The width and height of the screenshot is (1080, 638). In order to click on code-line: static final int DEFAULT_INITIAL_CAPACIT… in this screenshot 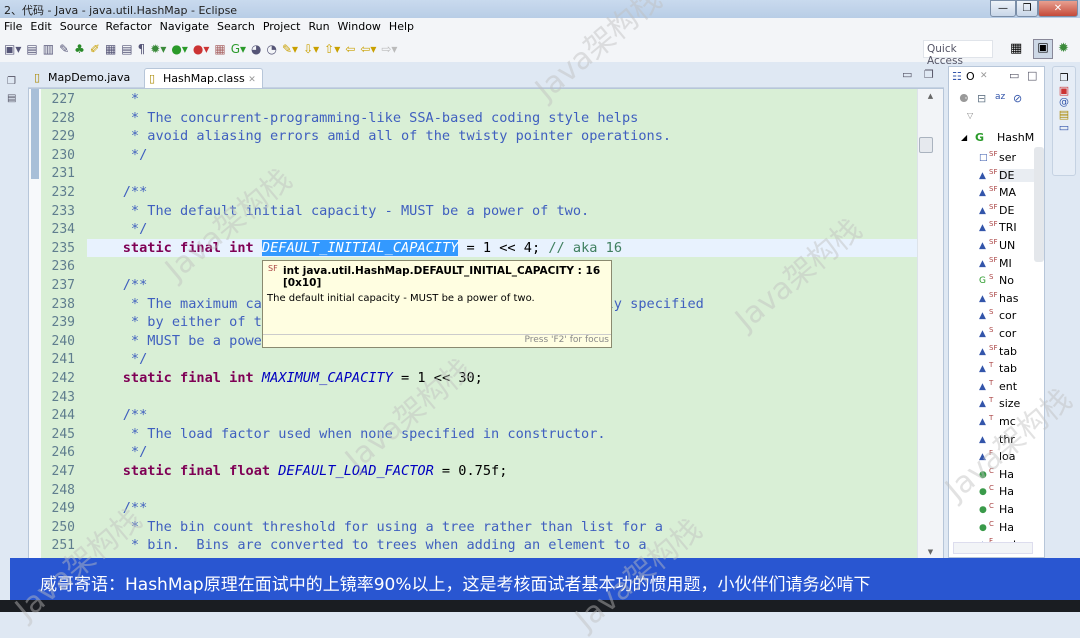, I will do `click(502, 248)`.